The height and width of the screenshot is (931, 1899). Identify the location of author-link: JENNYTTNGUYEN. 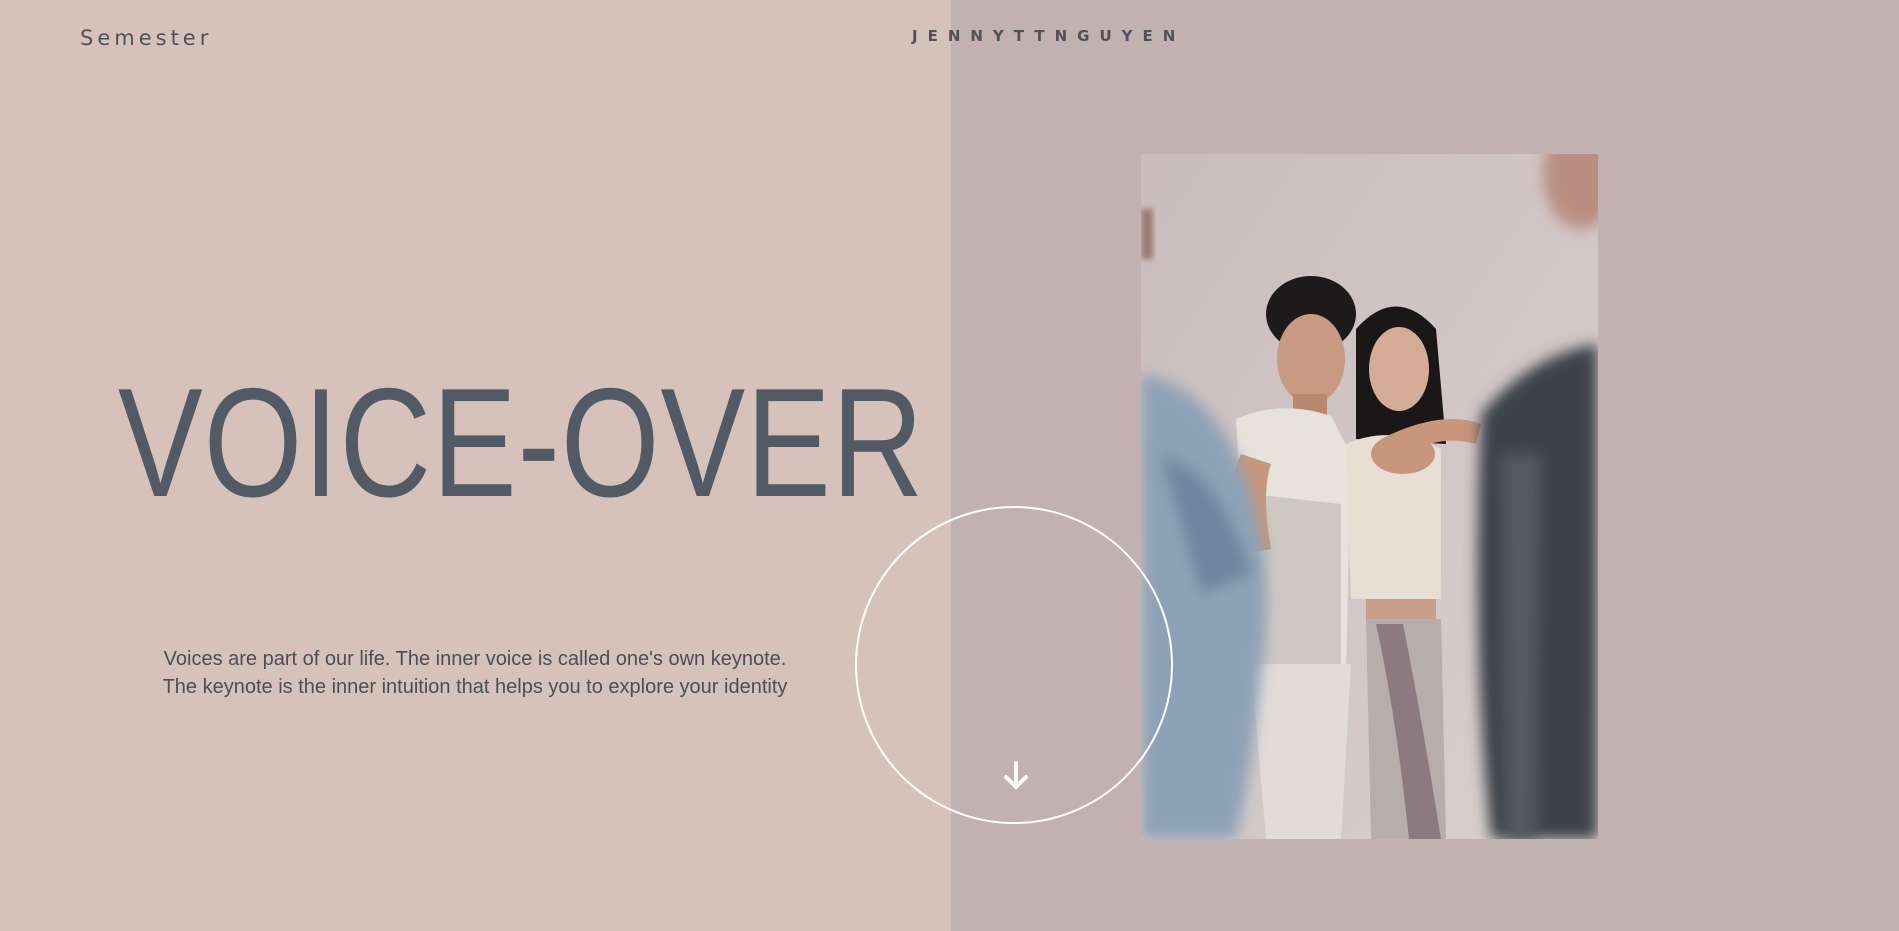
(1048, 36).